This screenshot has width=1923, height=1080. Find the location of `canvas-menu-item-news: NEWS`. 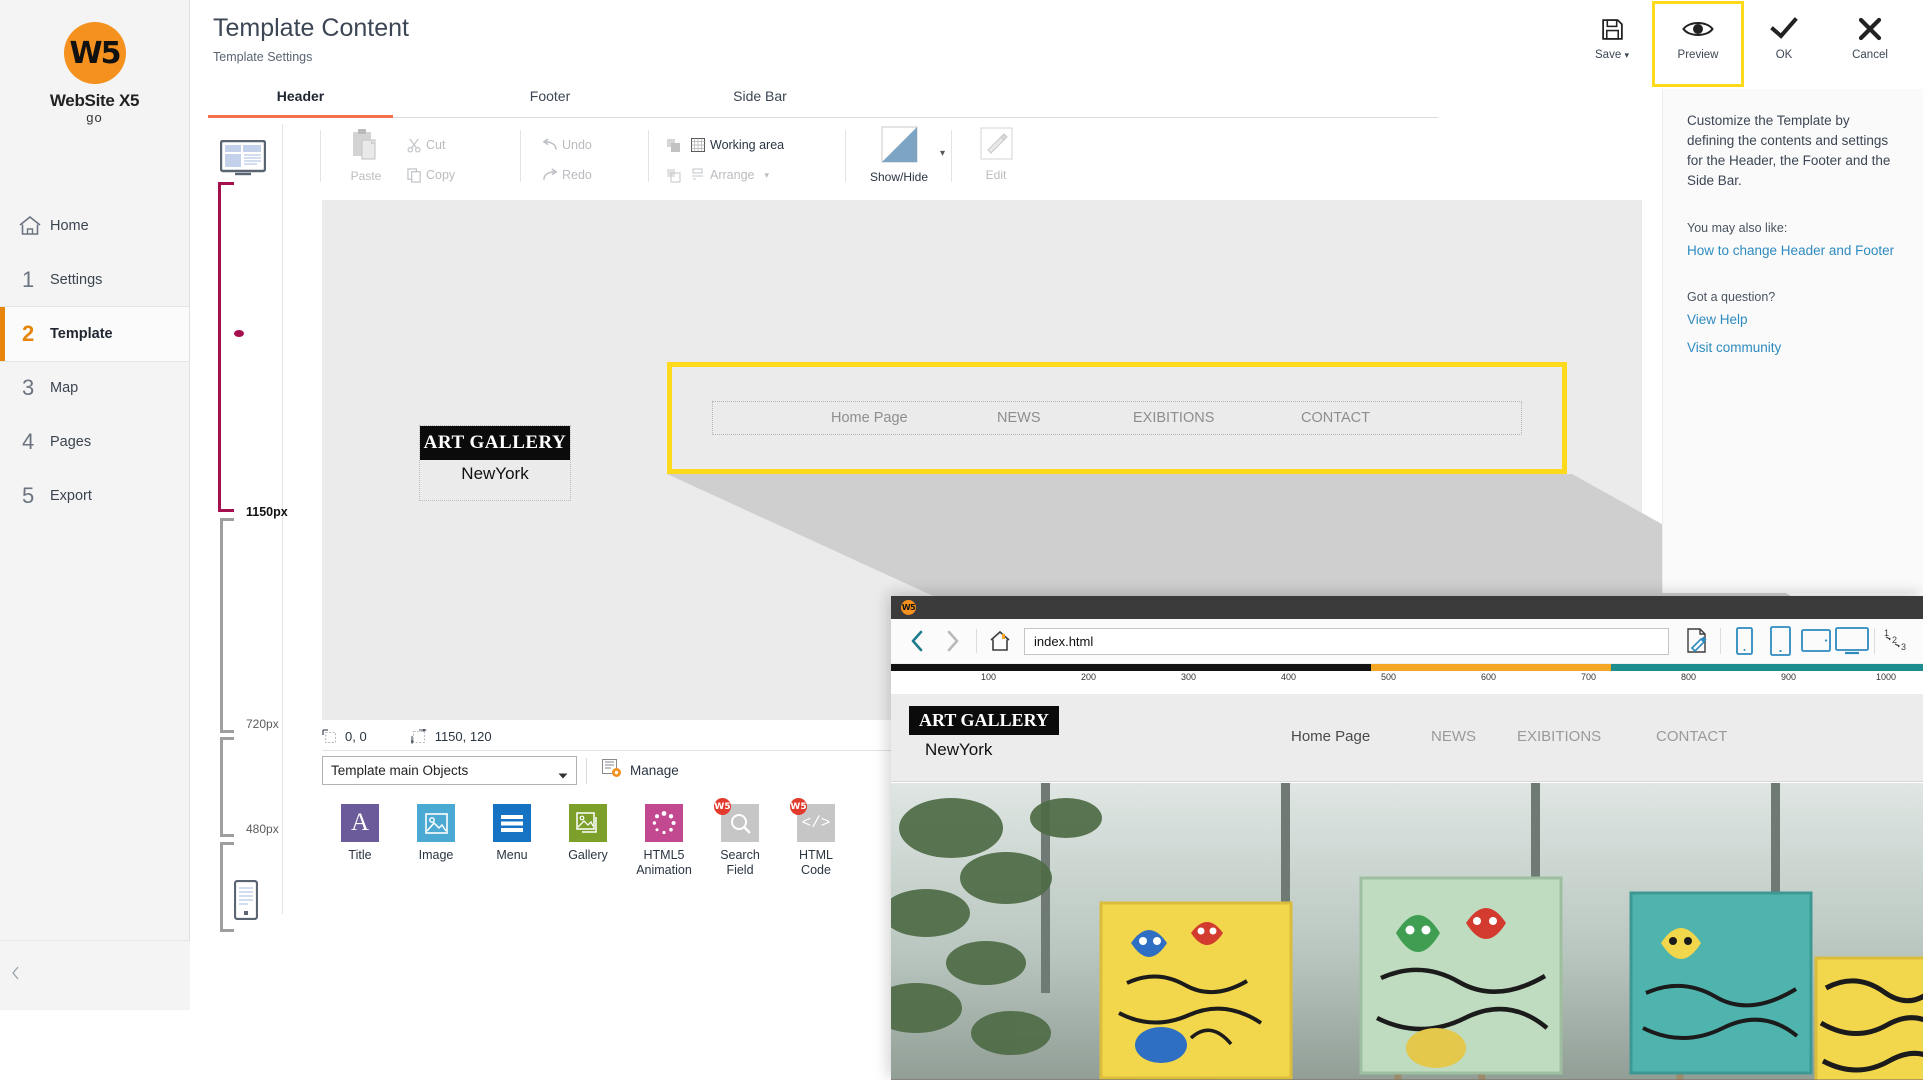

canvas-menu-item-news: NEWS is located at coordinates (1019, 418).